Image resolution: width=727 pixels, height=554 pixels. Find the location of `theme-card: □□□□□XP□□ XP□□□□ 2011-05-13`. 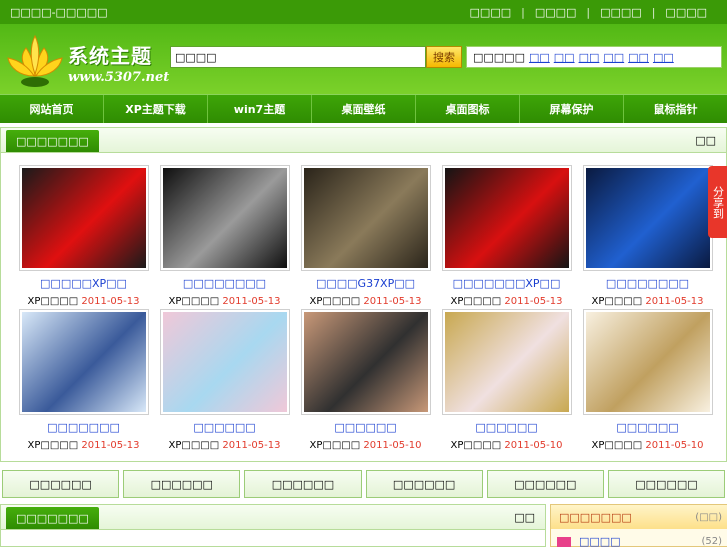

theme-card: □□□□□XP□□ XP□□□□ 2011-05-13 is located at coordinates (83, 234).